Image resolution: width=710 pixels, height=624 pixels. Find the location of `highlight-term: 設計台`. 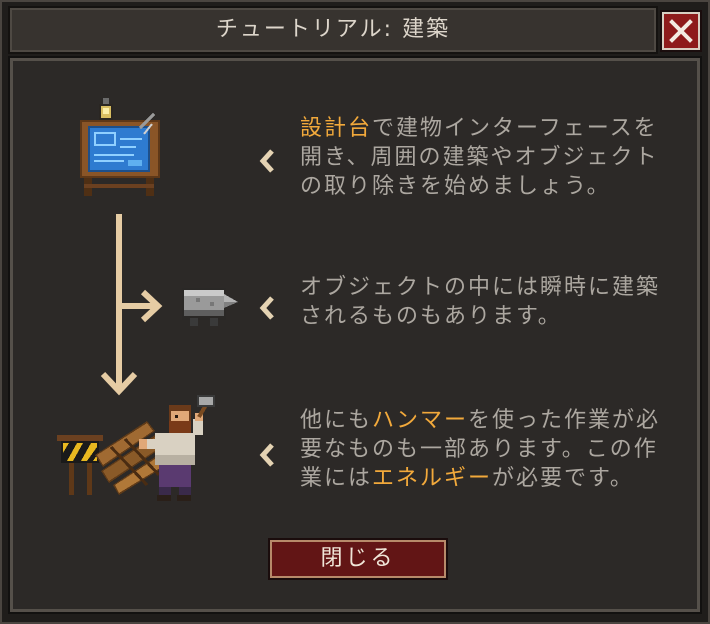

highlight-term: 設計台 is located at coordinates (336, 128).